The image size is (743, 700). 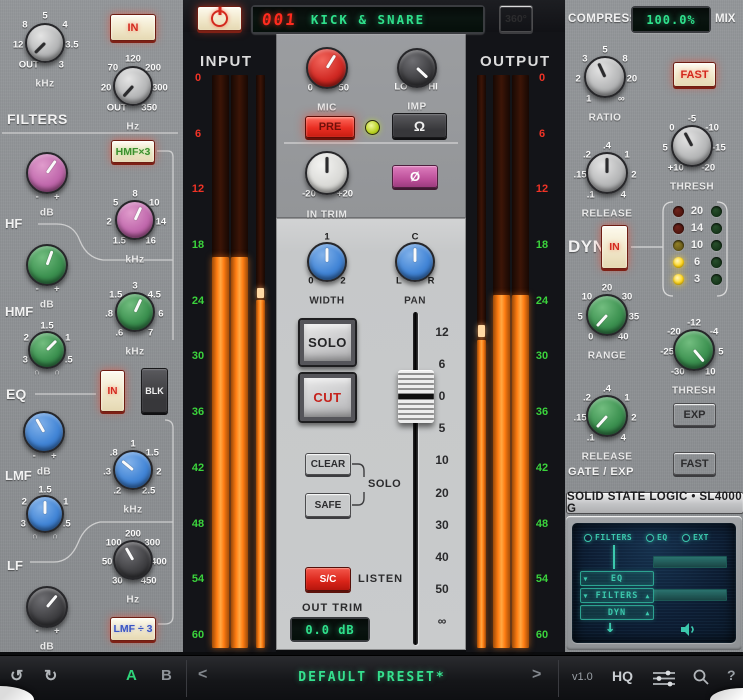 I want to click on knob-tick-label: 3, so click(x=61, y=65).